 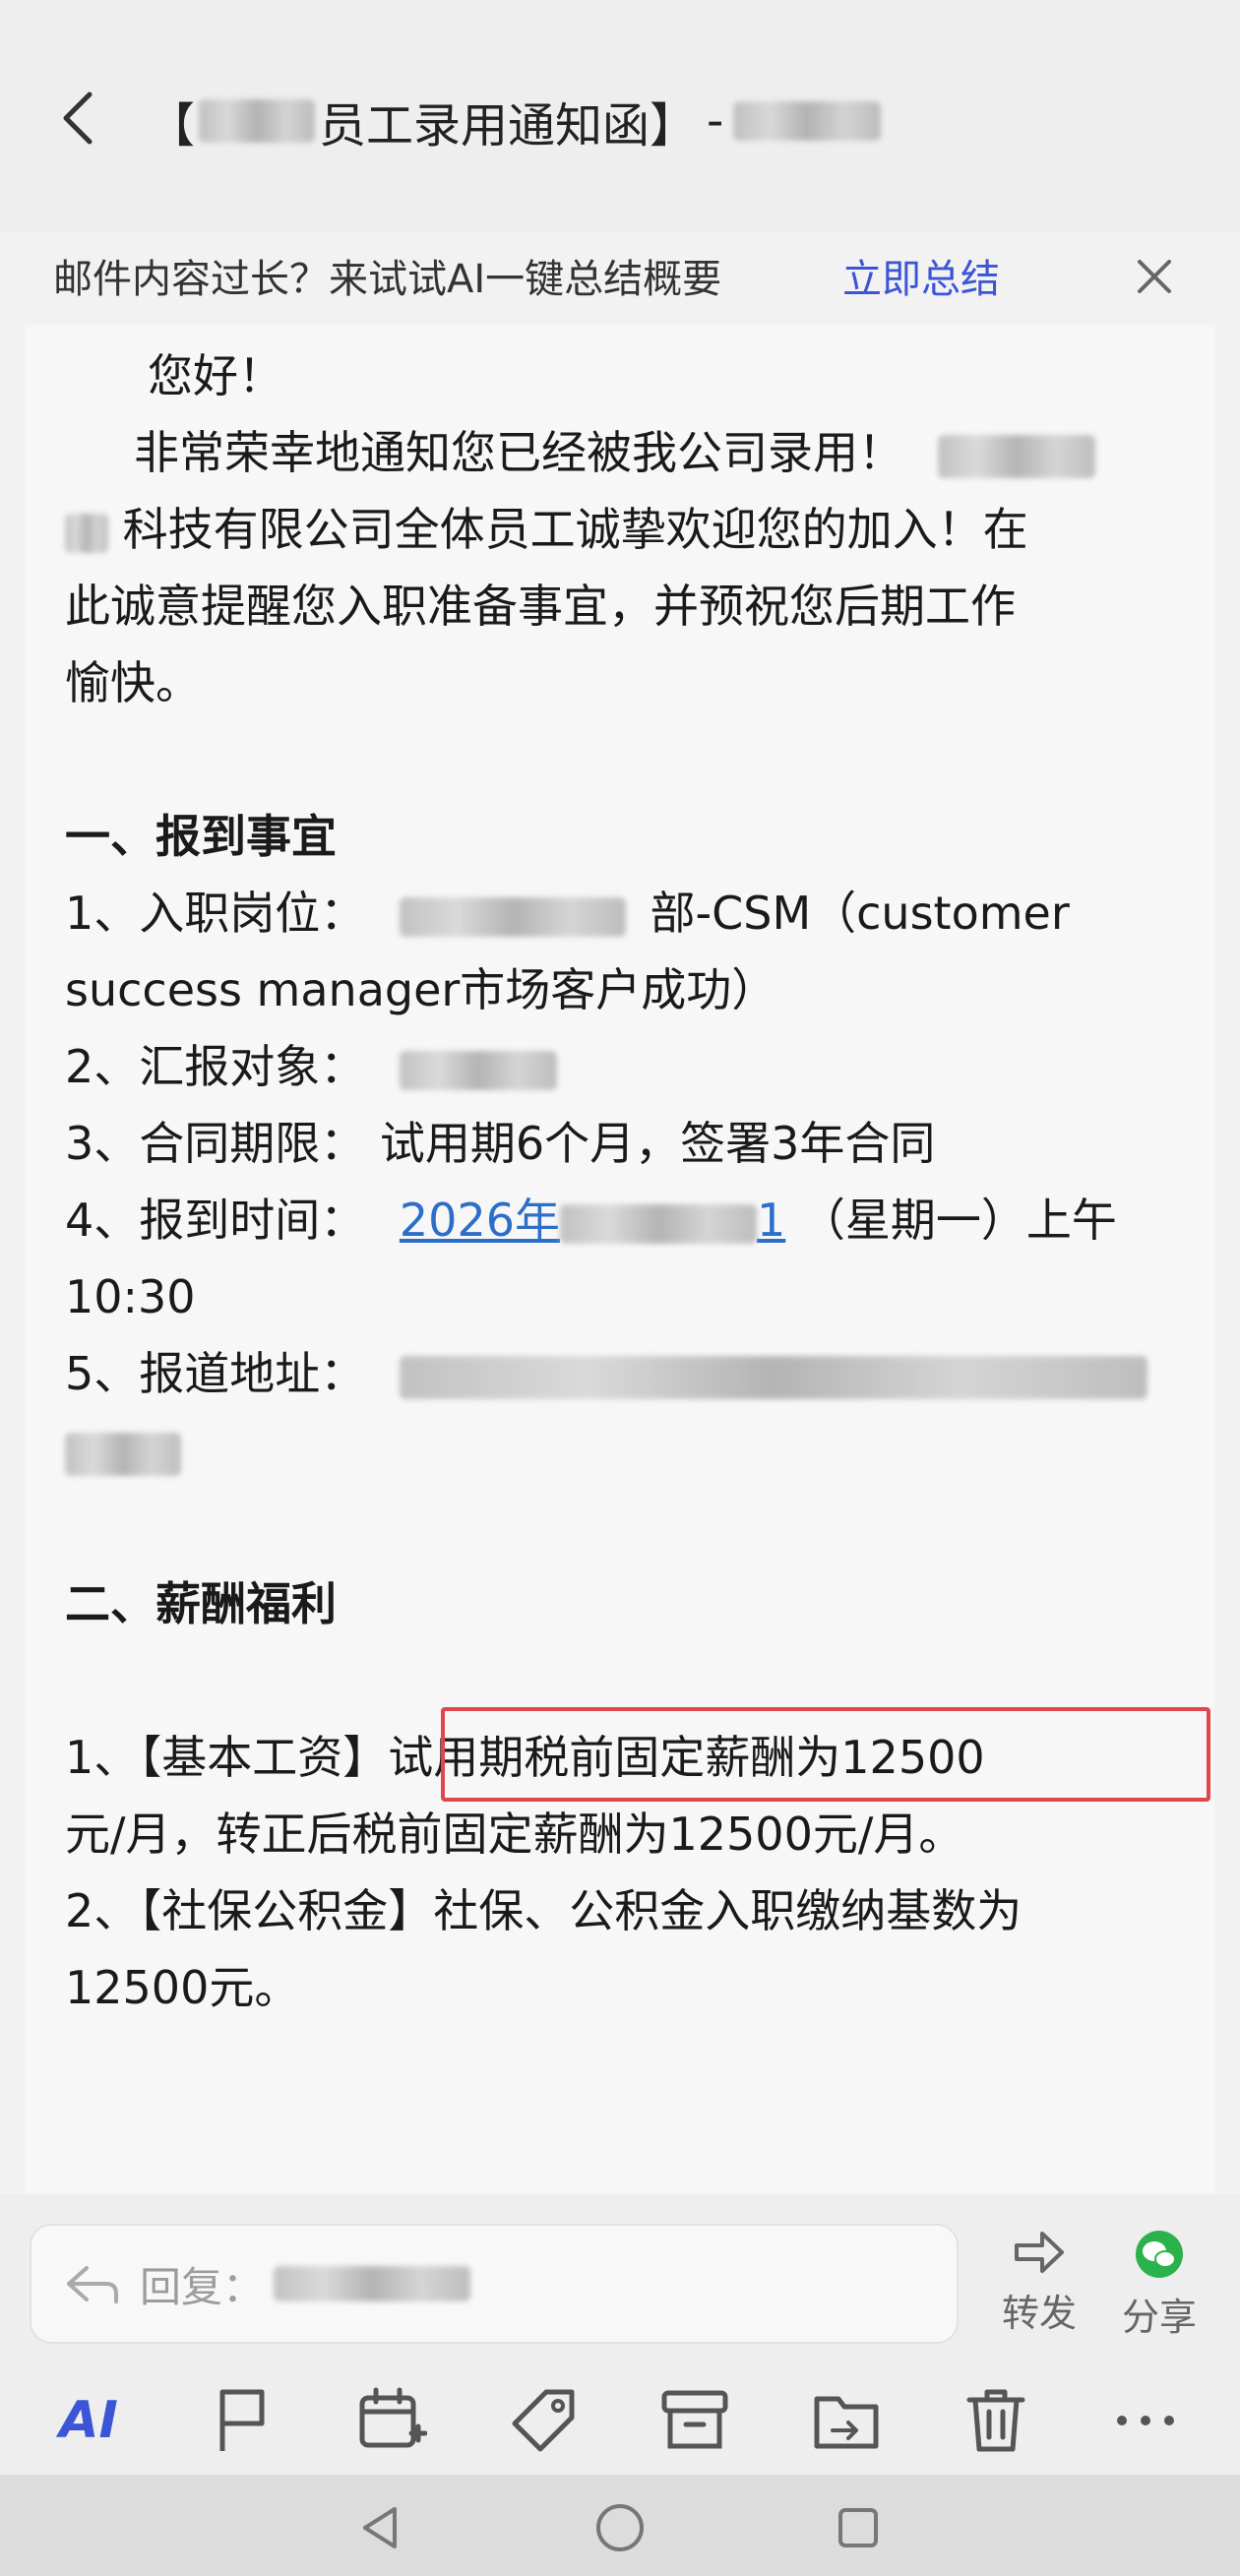 What do you see at coordinates (478, 1070) in the screenshot?
I see `redacted-supervisor` at bounding box center [478, 1070].